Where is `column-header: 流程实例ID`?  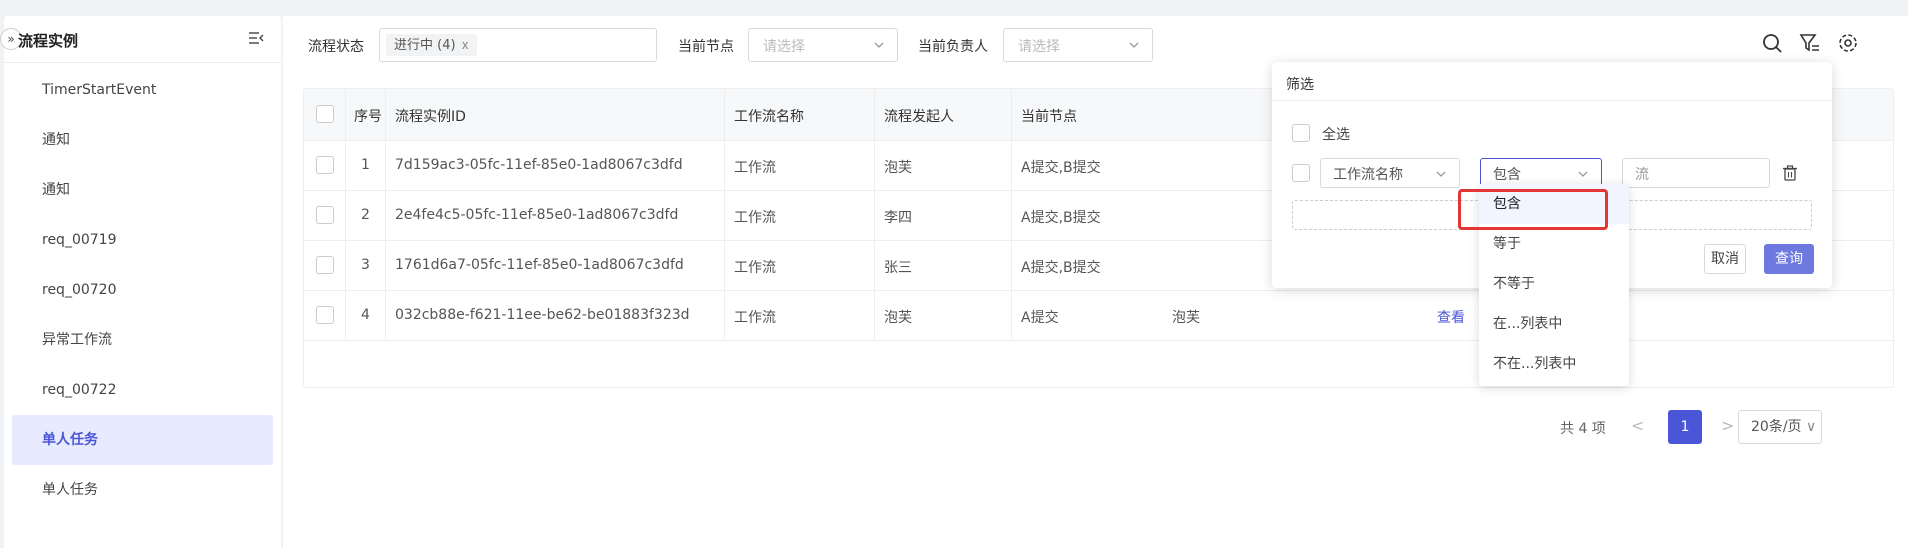
column-header: 流程实例ID is located at coordinates (430, 117).